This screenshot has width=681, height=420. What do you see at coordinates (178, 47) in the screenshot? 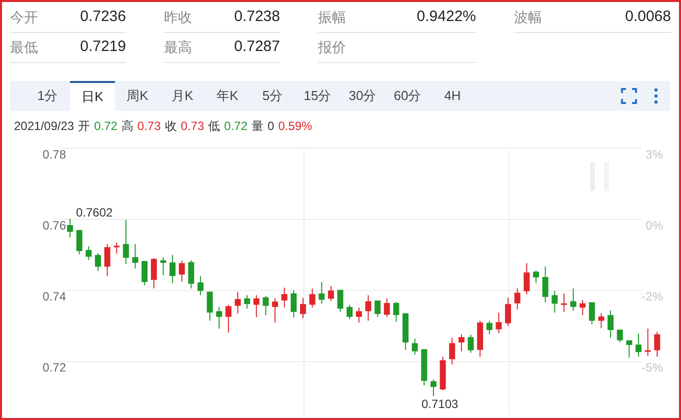
I see `quote-label: 最高` at bounding box center [178, 47].